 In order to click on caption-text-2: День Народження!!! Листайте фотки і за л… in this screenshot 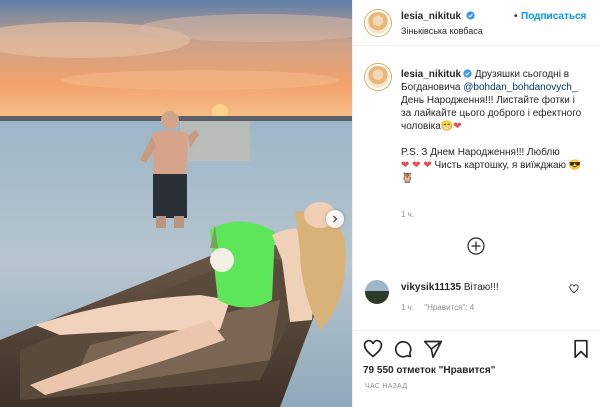, I will do `click(491, 113)`.